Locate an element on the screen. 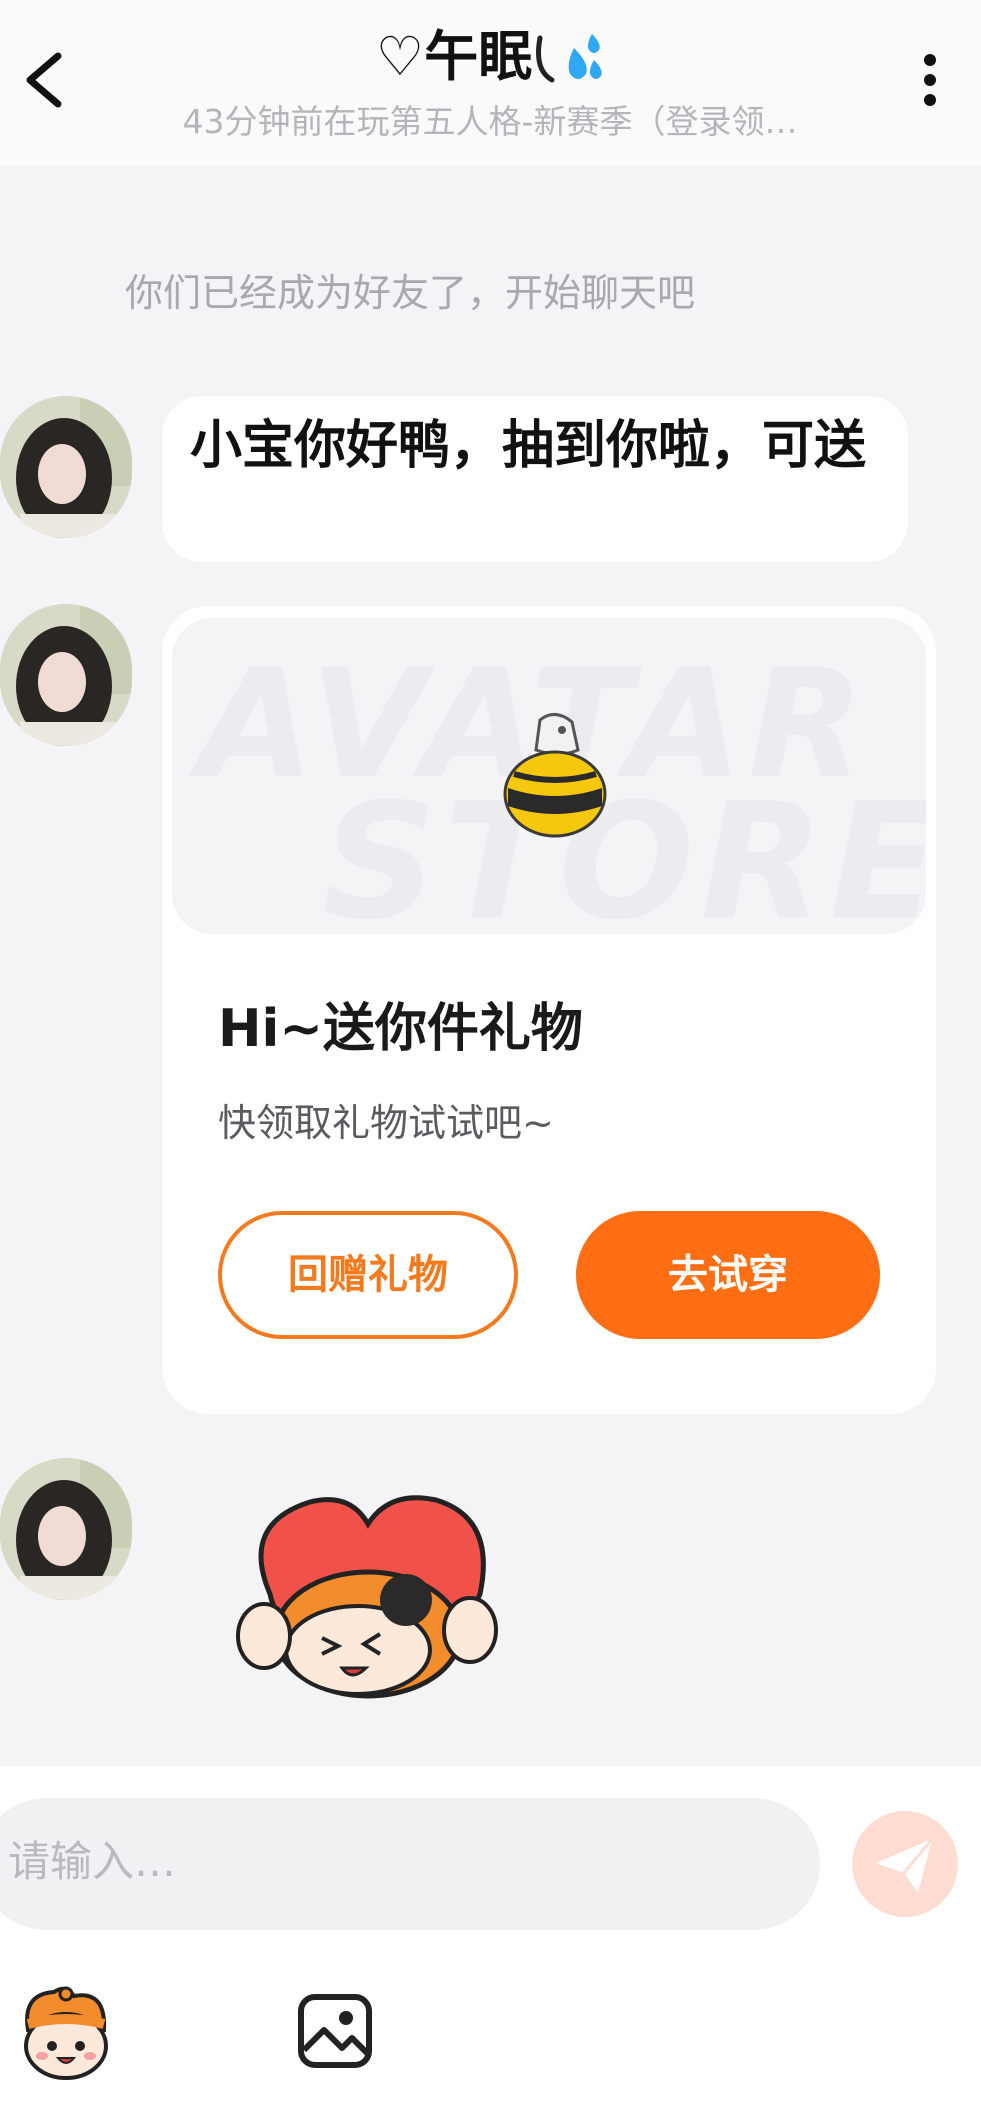 This screenshot has height=2119, width=981. try-on-button: 去试穿 is located at coordinates (728, 1275).